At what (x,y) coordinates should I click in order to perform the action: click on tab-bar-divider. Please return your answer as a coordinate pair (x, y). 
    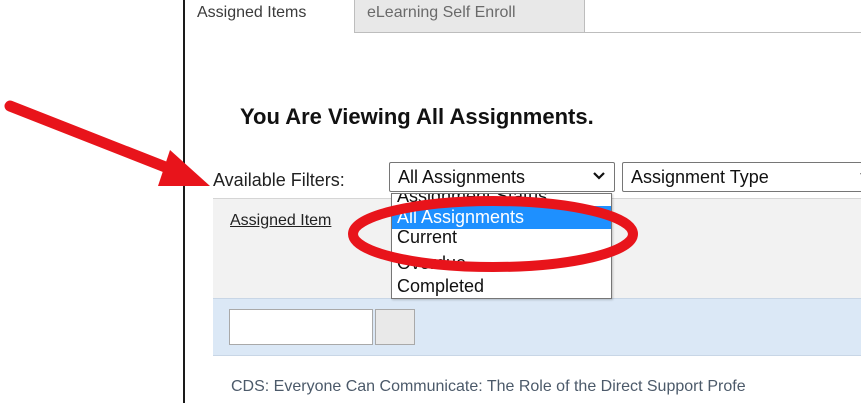
    Looking at the image, I should click on (723, 32).